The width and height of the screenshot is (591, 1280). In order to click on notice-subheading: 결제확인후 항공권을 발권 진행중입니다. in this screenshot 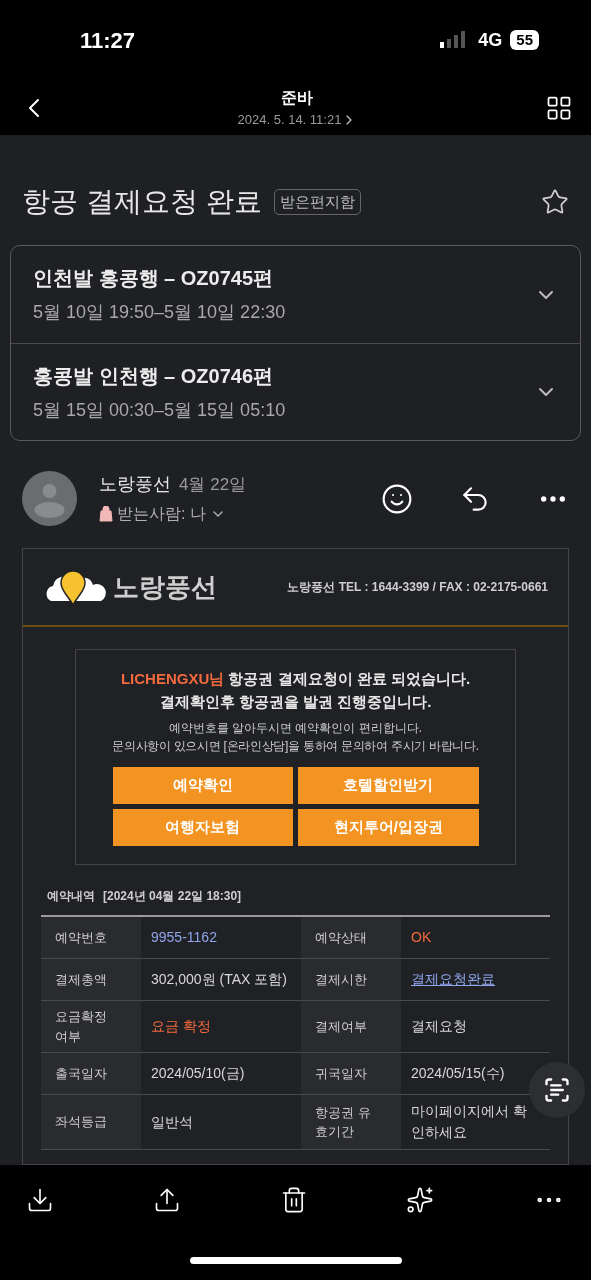, I will do `click(295, 701)`.